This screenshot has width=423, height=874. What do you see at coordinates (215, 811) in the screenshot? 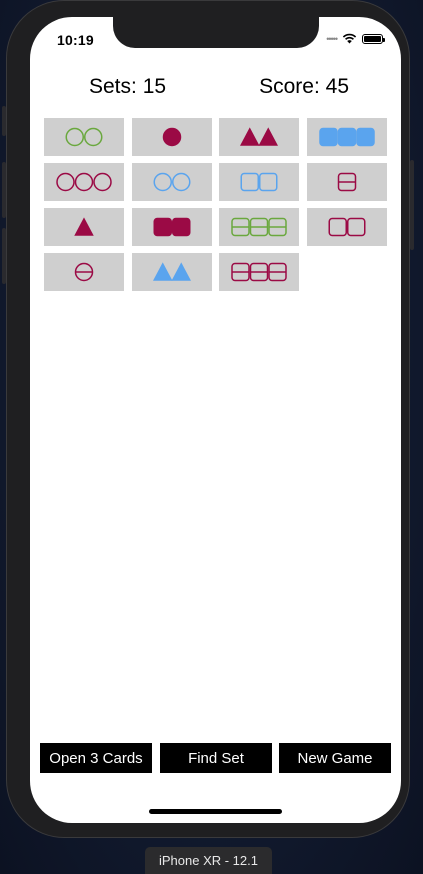
I see `home-indicator` at bounding box center [215, 811].